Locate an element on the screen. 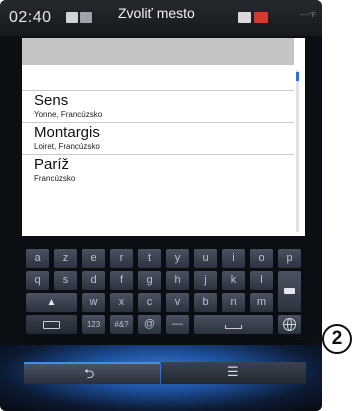 The height and width of the screenshot is (411, 354). key-letter: n is located at coordinates (233, 302).